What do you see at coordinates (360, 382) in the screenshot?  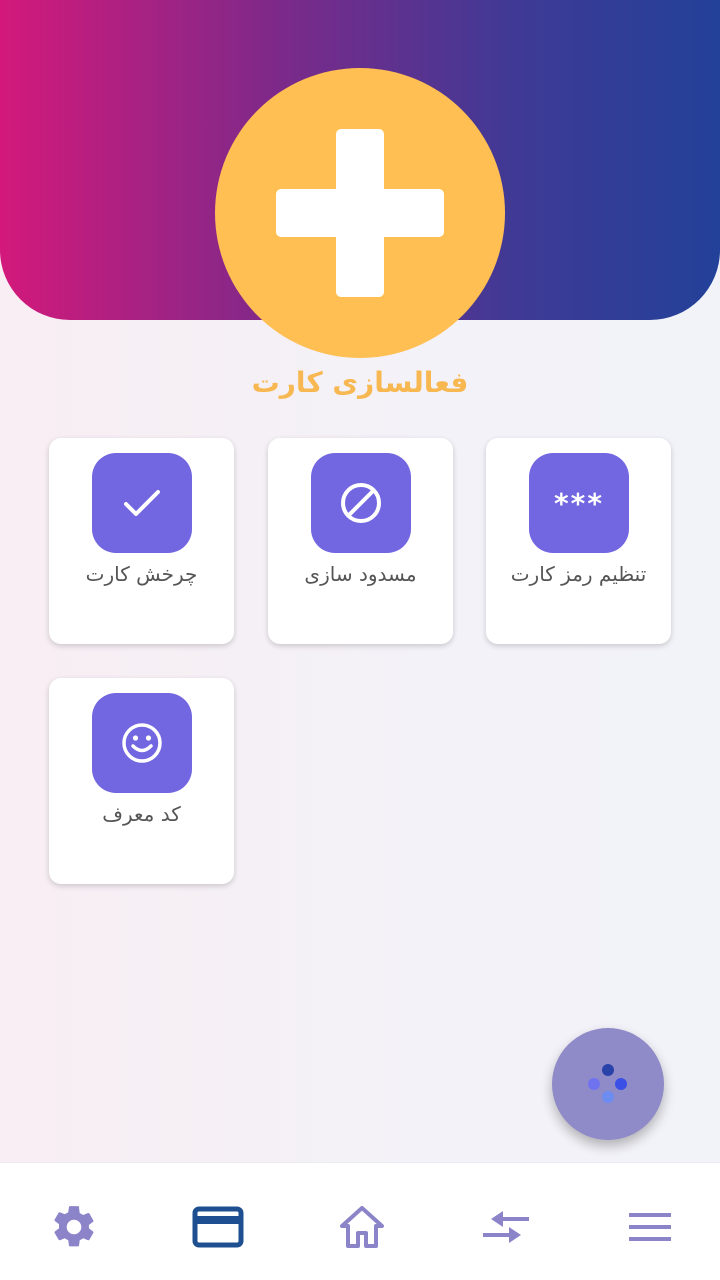 I see `activate-card-label: فعالسازی کارت` at bounding box center [360, 382].